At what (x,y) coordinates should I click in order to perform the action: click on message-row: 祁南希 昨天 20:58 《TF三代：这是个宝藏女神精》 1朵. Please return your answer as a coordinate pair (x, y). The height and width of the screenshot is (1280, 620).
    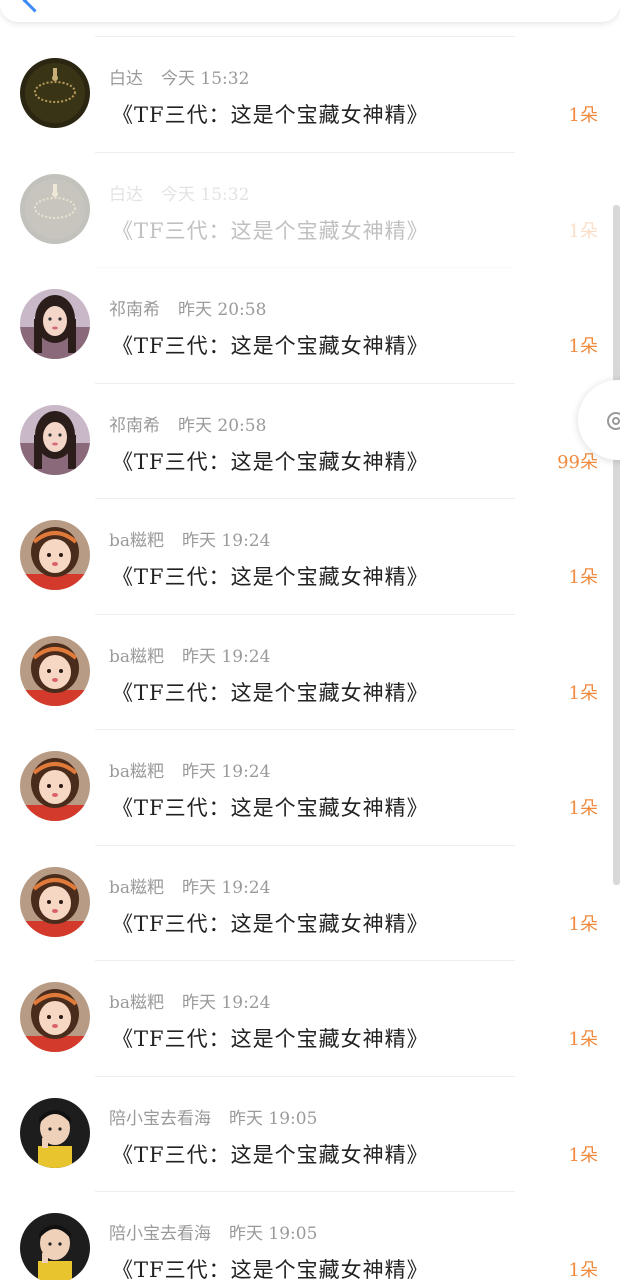
    Looking at the image, I should click on (310, 326).